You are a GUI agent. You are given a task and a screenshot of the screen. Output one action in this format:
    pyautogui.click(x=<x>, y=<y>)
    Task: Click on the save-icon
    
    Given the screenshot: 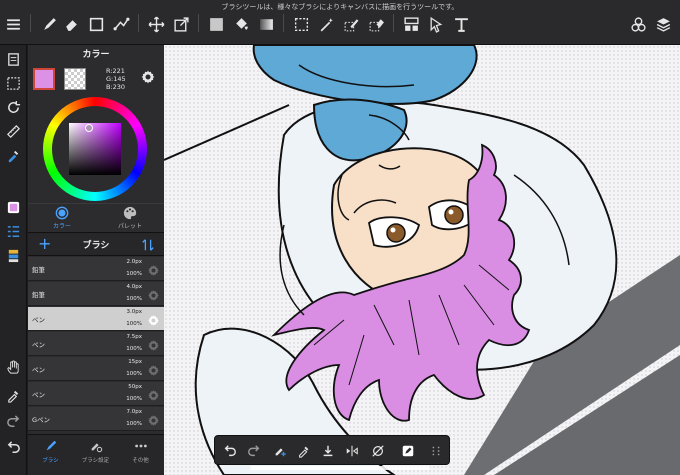 What is the action you would take?
    pyautogui.click(x=328, y=451)
    